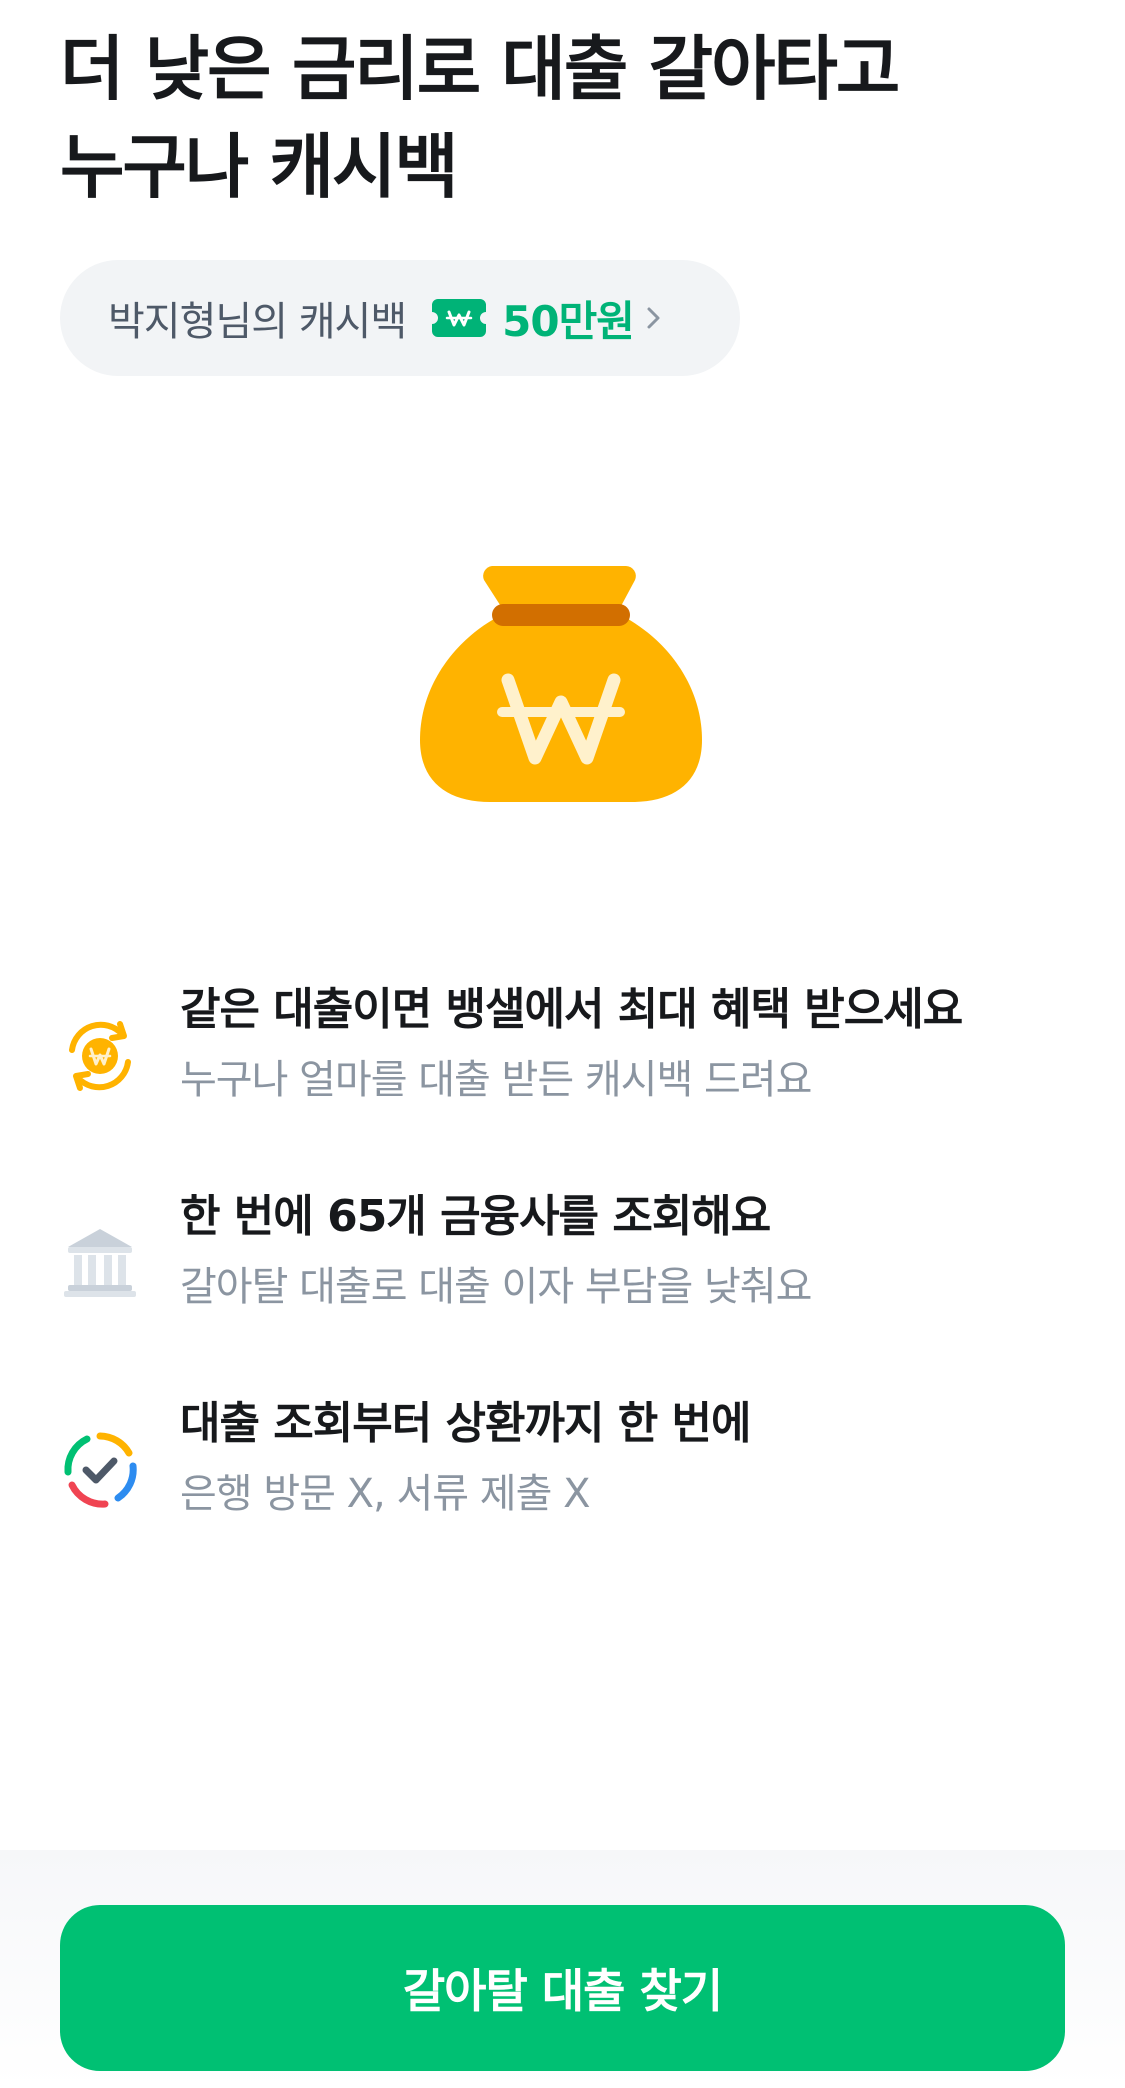 This screenshot has height=2088, width=1125. I want to click on won-exchange-icon, so click(100, 1056).